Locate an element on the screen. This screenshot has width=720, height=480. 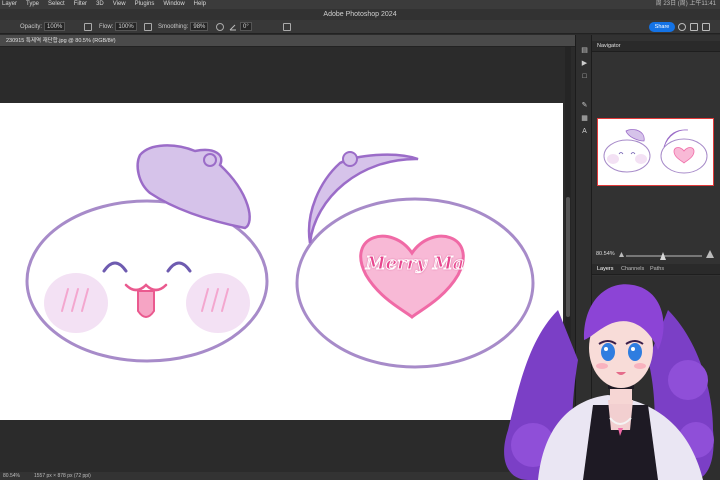
flow-field: 100% is located at coordinates (126, 26).